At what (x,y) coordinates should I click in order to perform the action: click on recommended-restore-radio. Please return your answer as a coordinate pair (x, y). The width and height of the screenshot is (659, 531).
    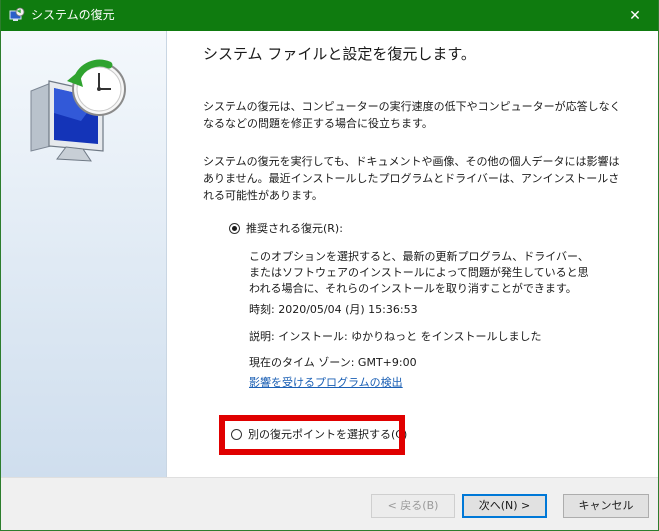
    Looking at the image, I should click on (234, 228).